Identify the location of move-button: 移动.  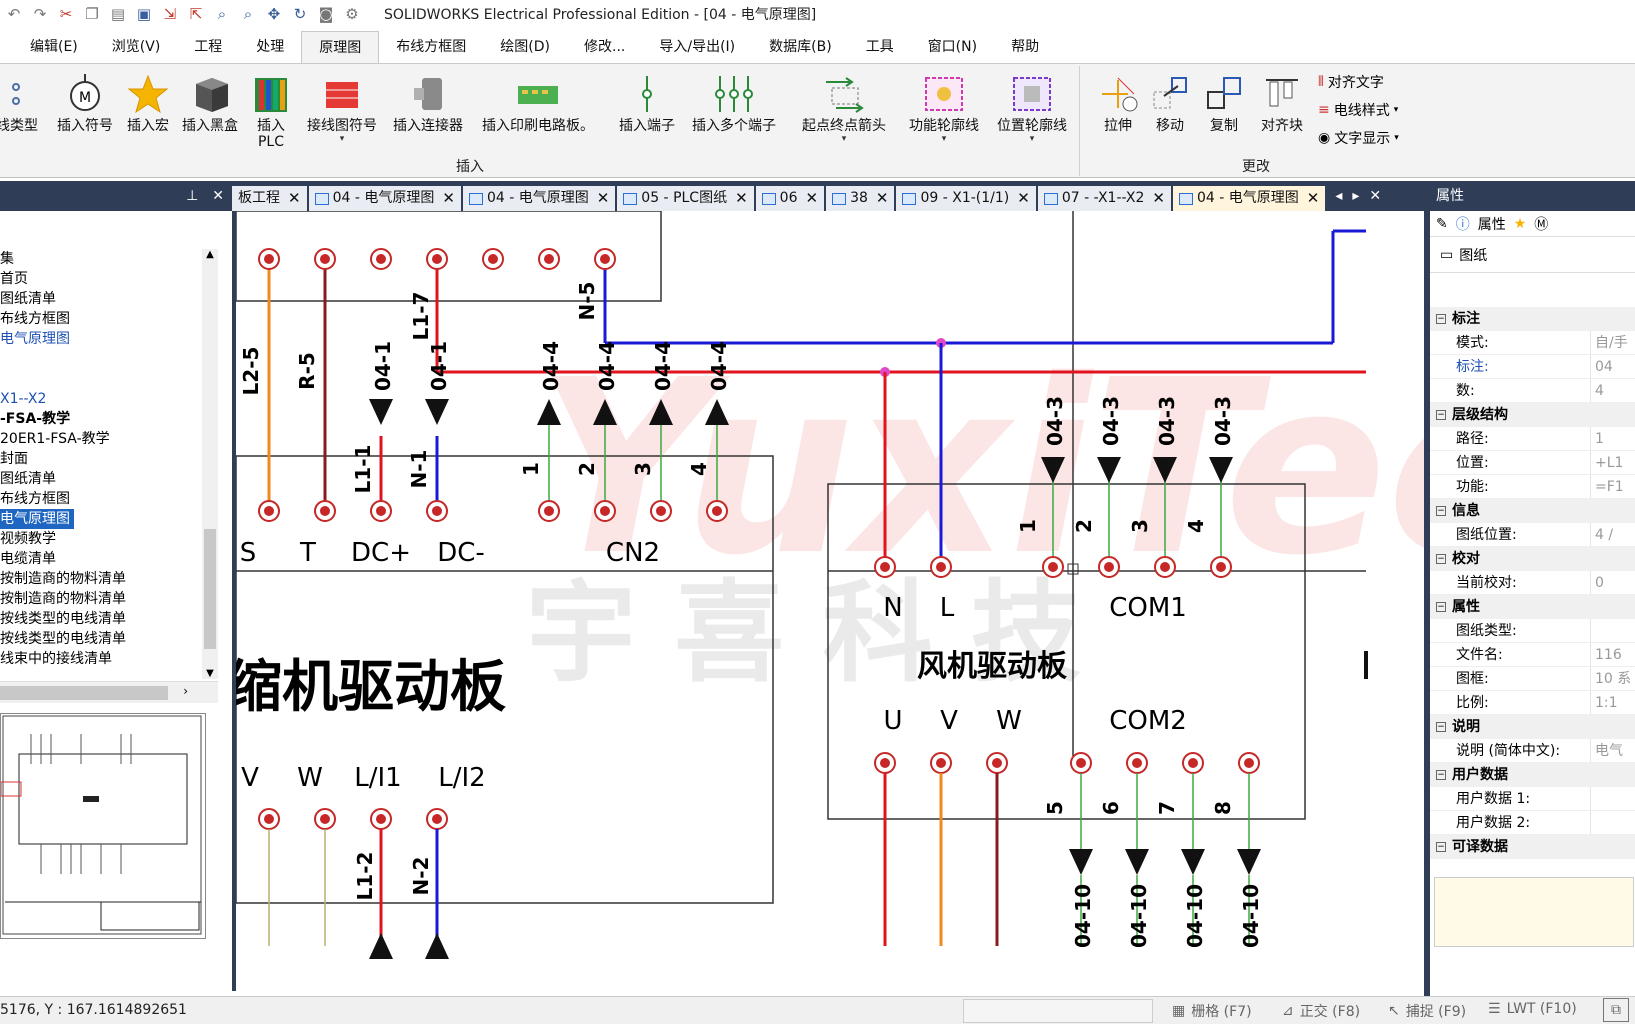
(1170, 102).